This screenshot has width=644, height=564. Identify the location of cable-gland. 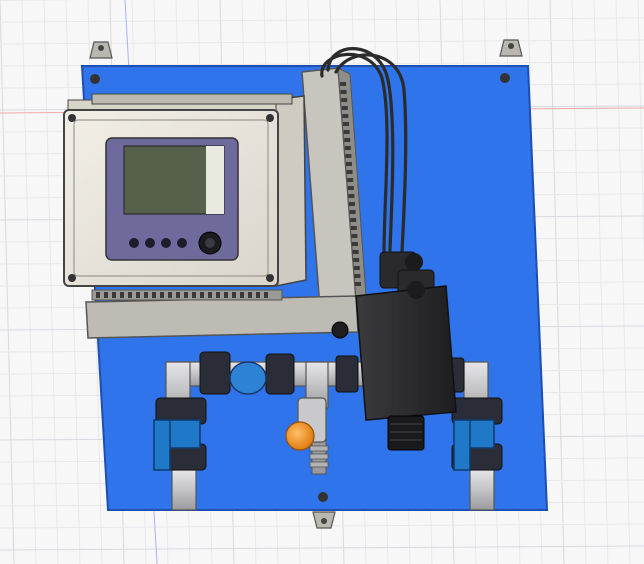
(340, 330).